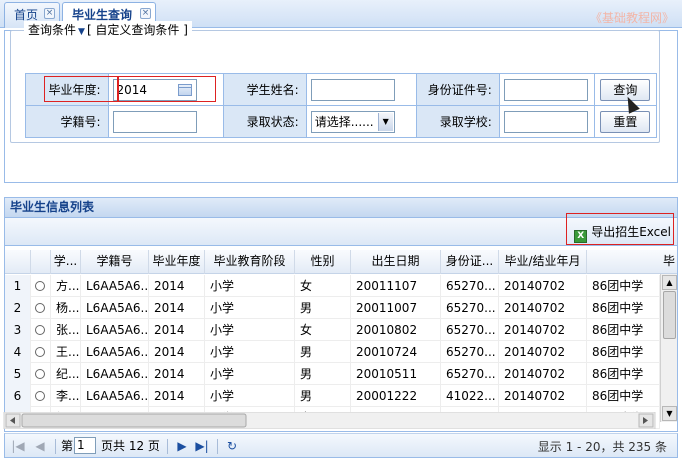 The image size is (682, 458). Describe the element at coordinates (625, 121) in the screenshot. I see `reset-button: 重置` at that location.